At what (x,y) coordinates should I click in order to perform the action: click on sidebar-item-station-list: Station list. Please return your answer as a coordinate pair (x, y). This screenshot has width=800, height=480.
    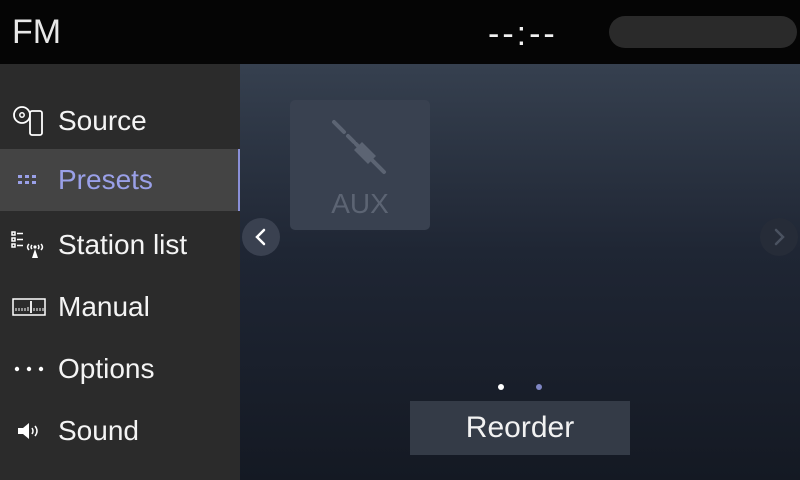
    Looking at the image, I should click on (120, 245).